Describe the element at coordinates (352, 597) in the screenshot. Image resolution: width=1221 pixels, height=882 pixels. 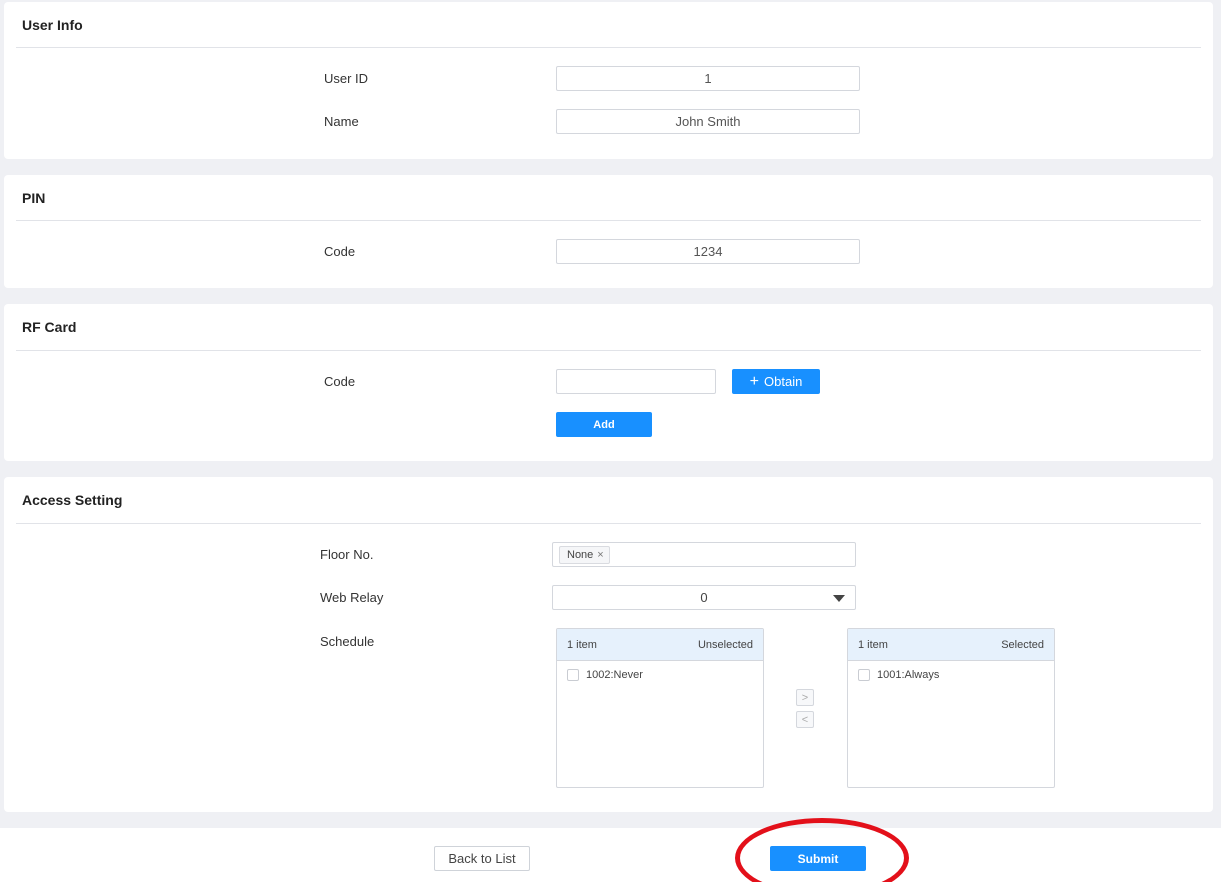
I see `web-relay-label: Web Relay` at that location.